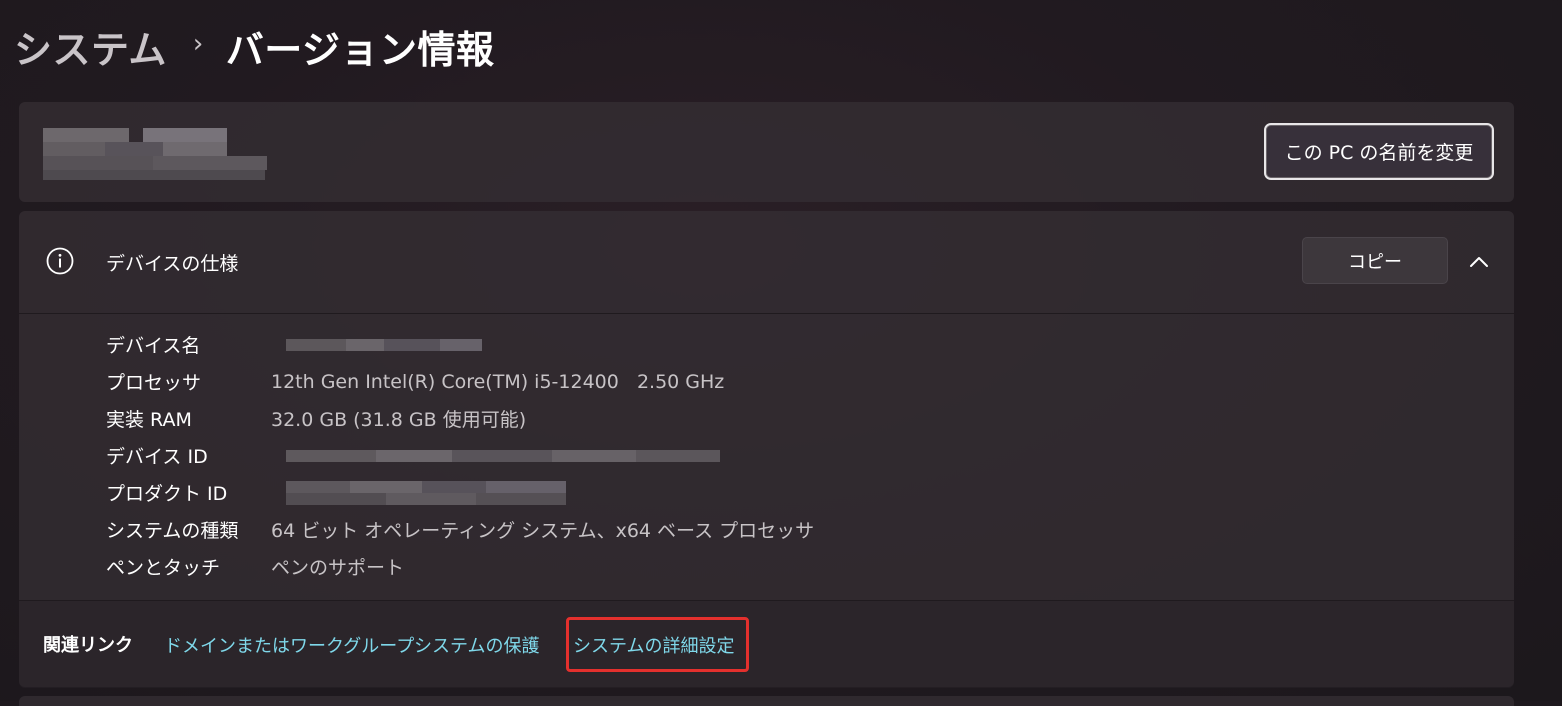 The height and width of the screenshot is (706, 1562). I want to click on spec-label: プロセッサ, so click(154, 383).